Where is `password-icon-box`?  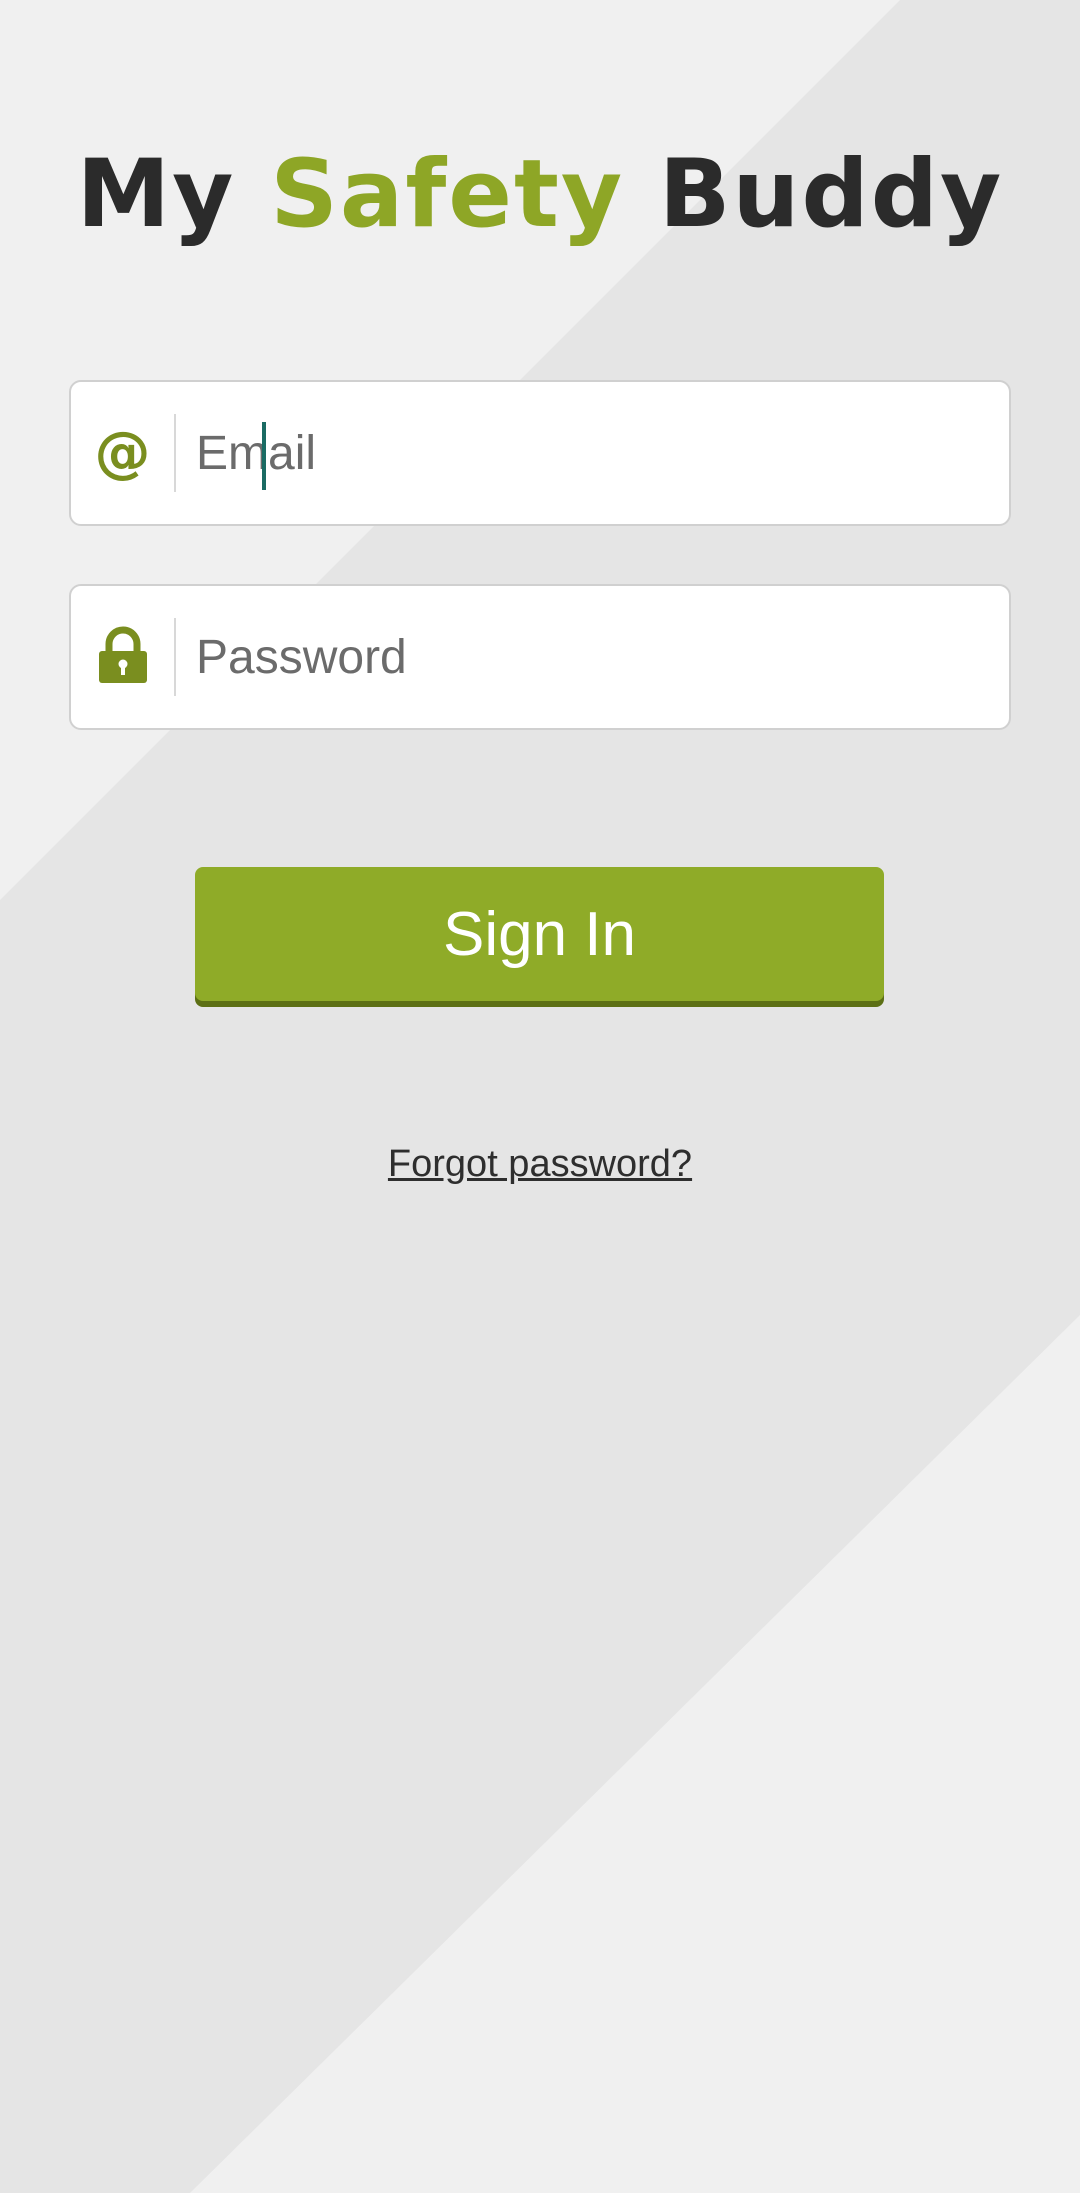 password-icon-box is located at coordinates (122, 657).